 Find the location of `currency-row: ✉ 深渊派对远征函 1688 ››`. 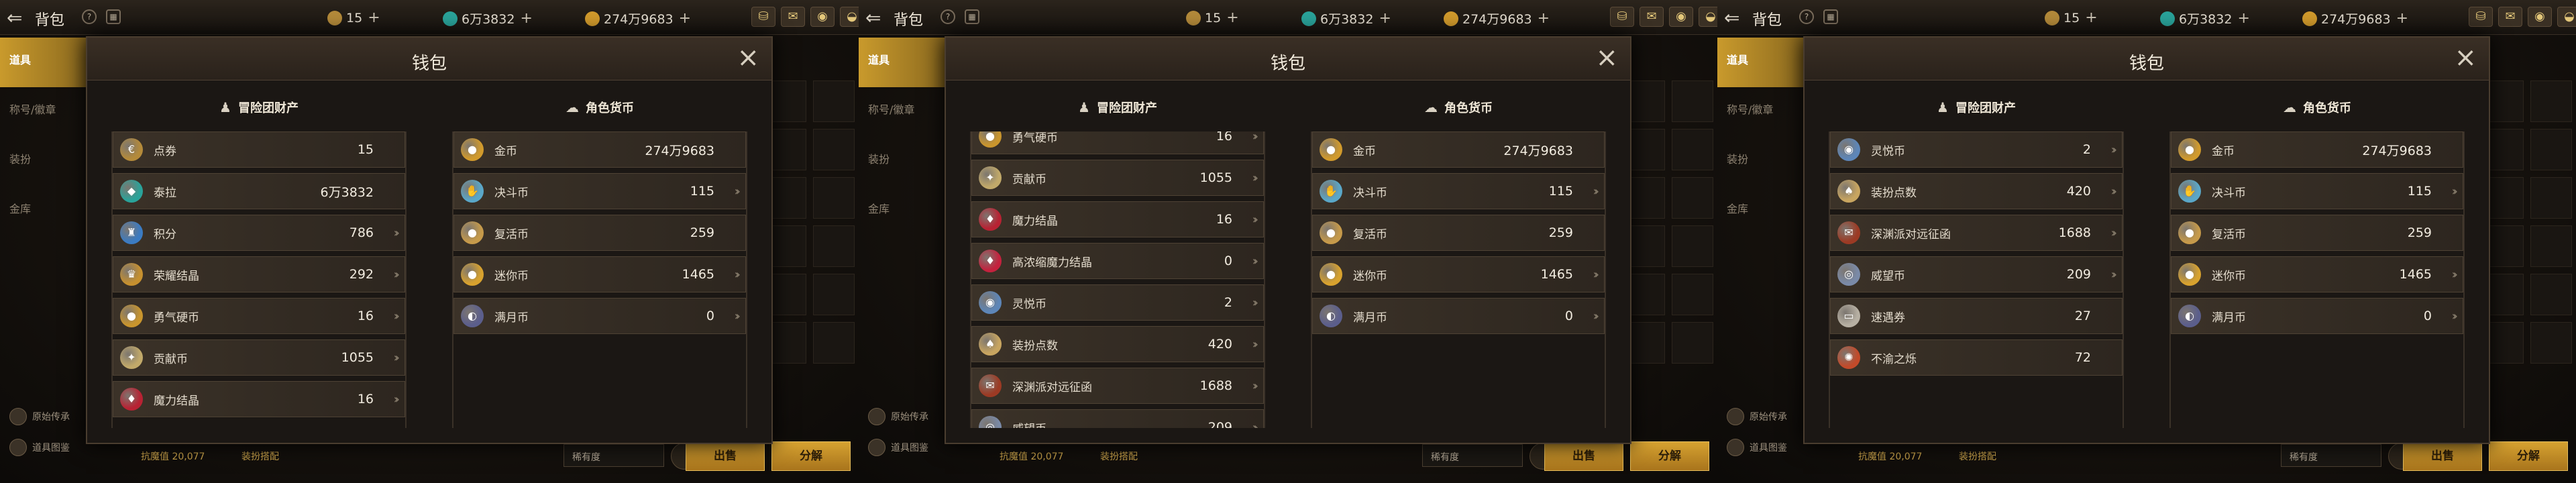

currency-row: ✉ 深渊派对远征函 1688 ›› is located at coordinates (1976, 233).